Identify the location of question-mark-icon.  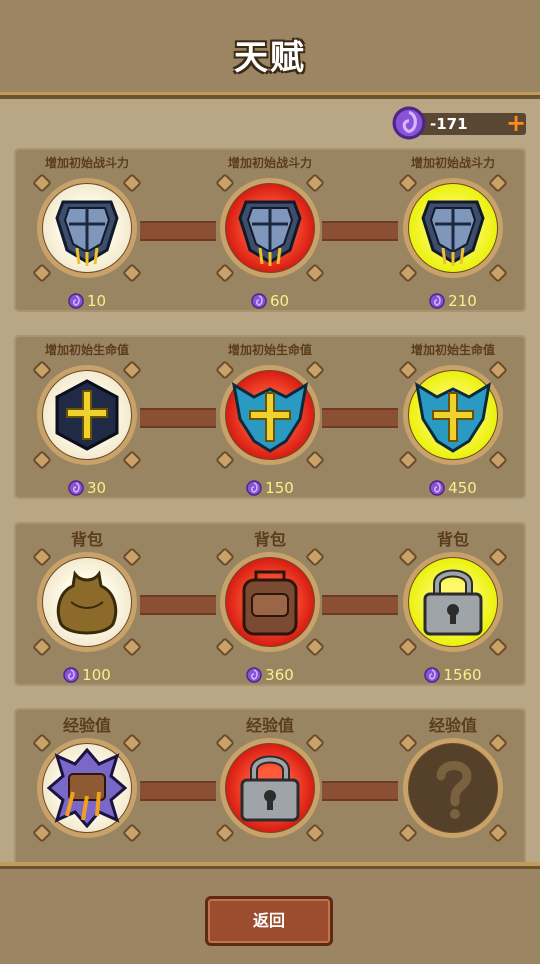
(453, 788).